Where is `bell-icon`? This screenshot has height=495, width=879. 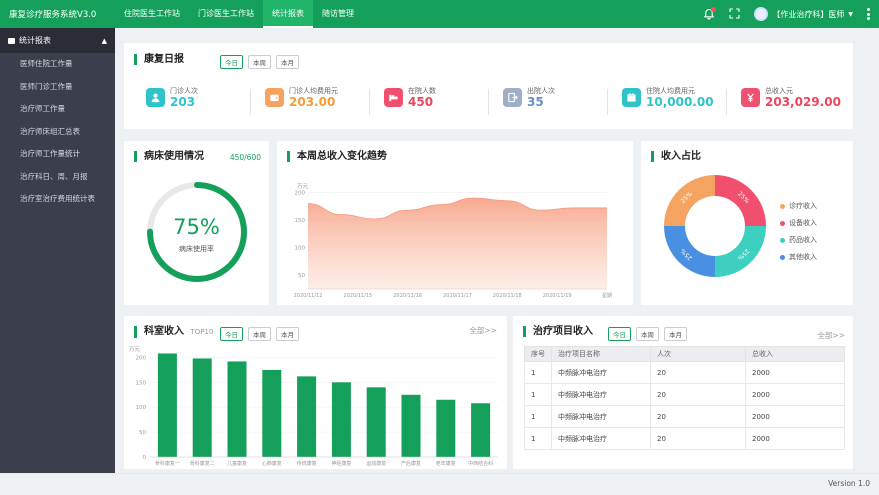
bell-icon is located at coordinates (710, 13).